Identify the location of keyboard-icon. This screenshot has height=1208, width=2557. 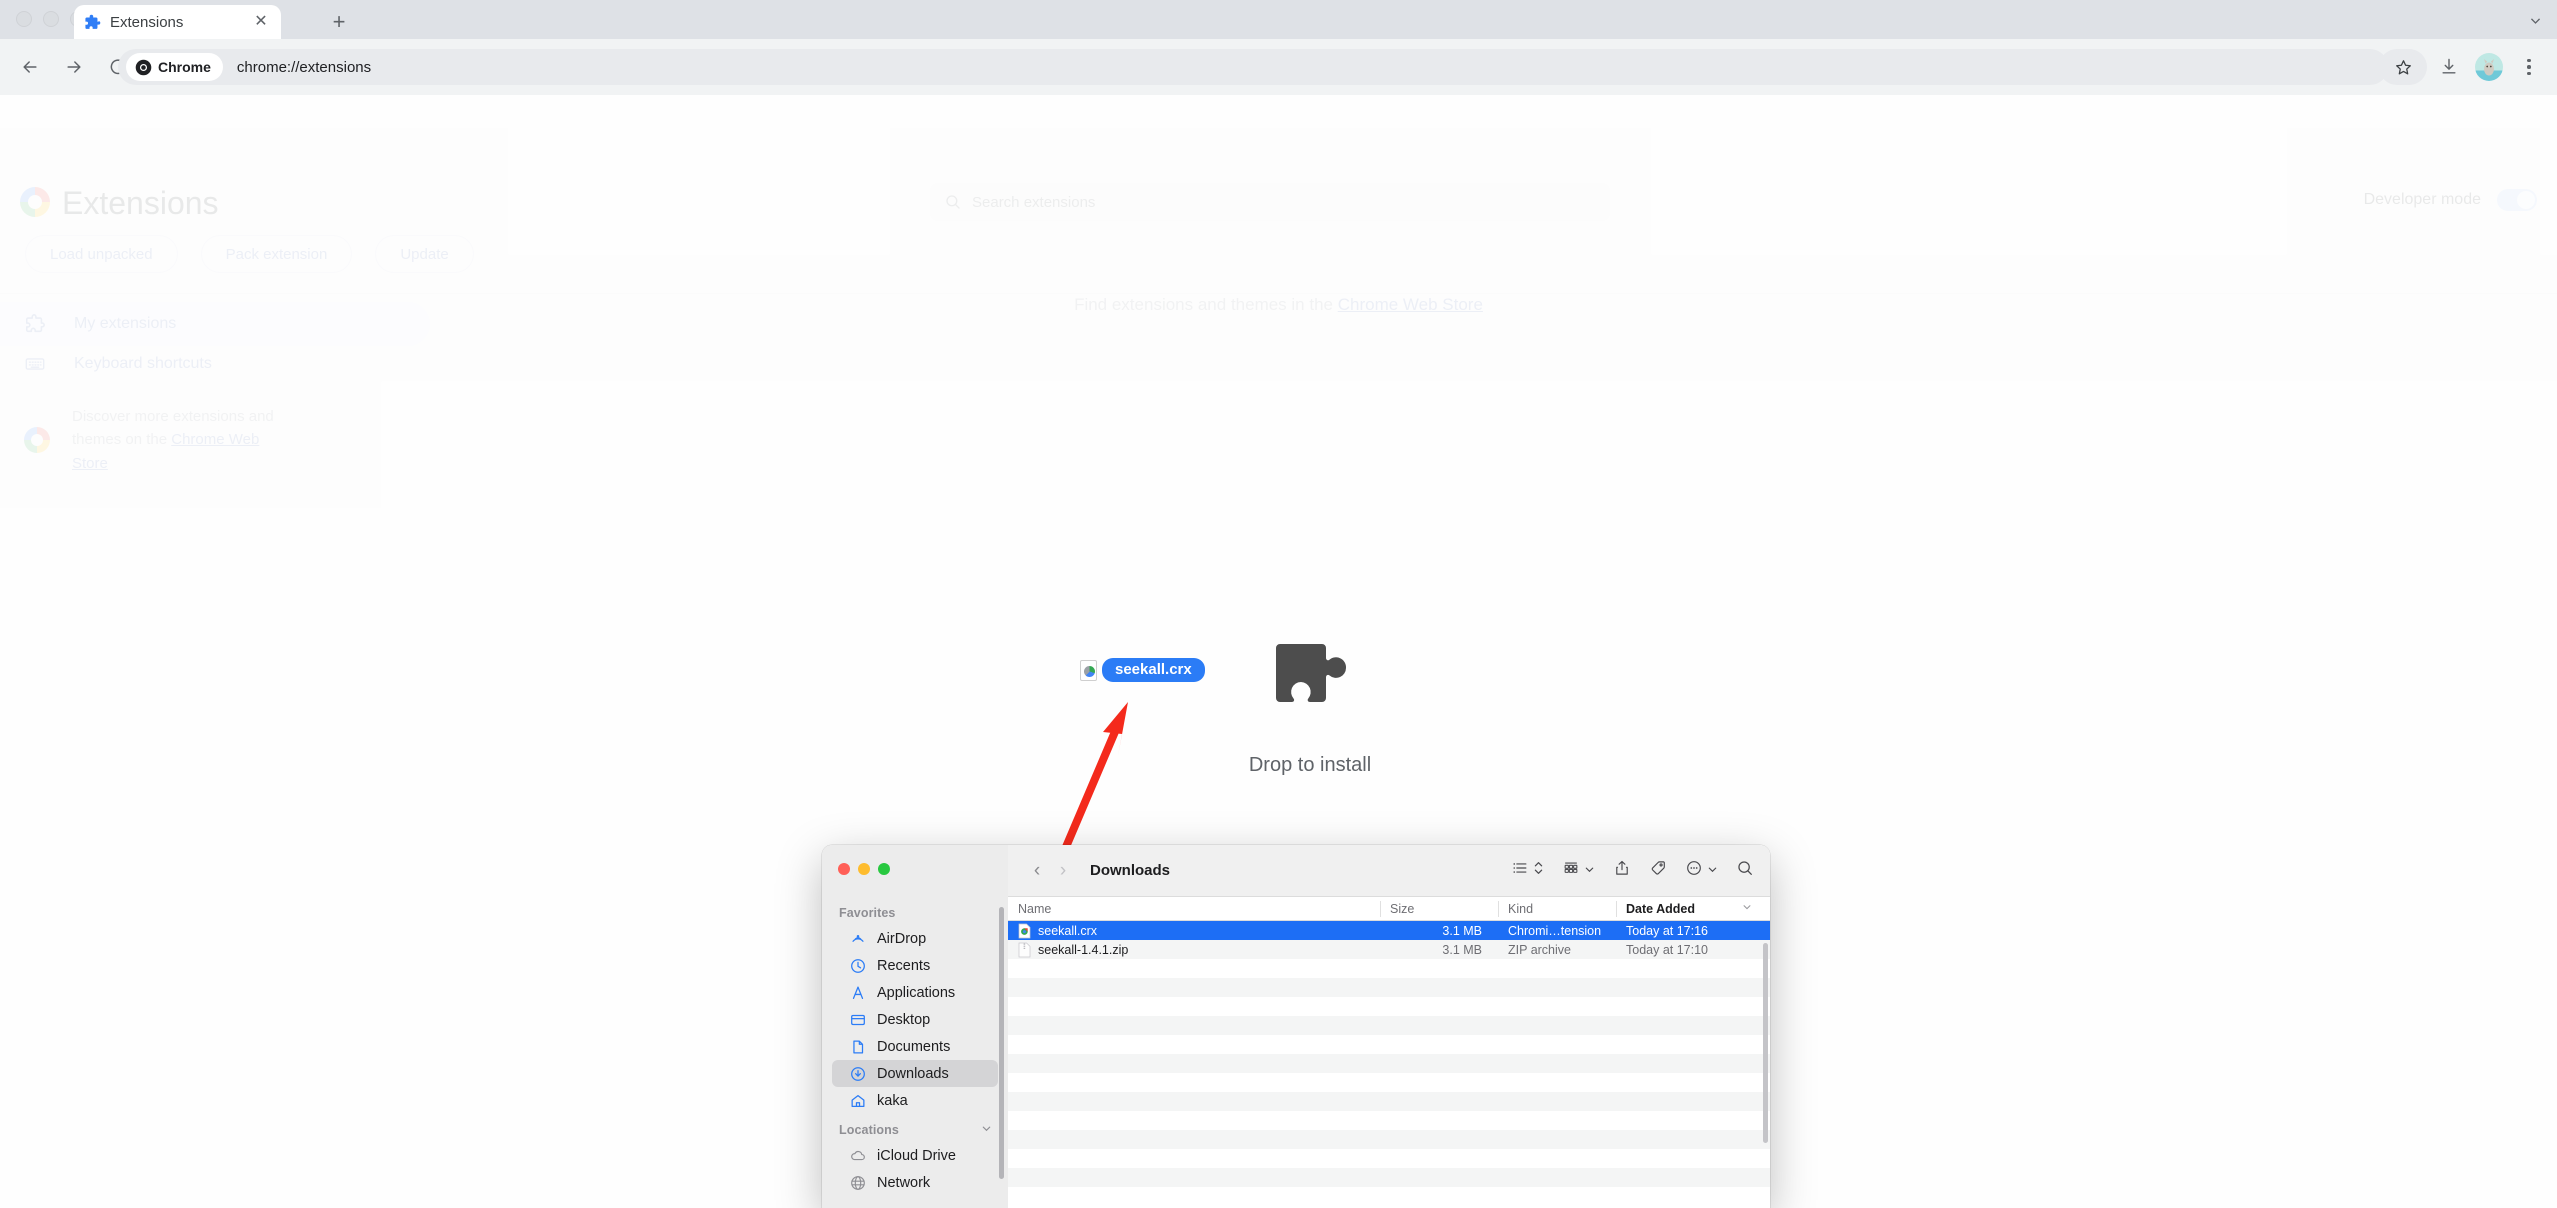
(35, 364).